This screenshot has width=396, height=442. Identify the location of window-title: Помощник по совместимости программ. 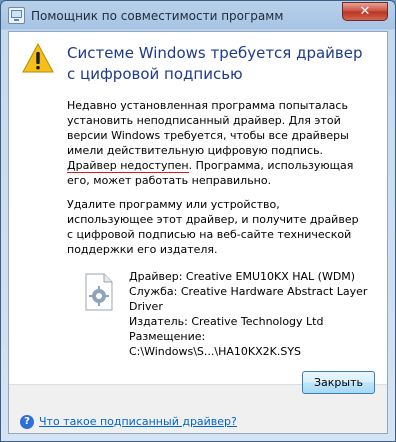
(157, 16).